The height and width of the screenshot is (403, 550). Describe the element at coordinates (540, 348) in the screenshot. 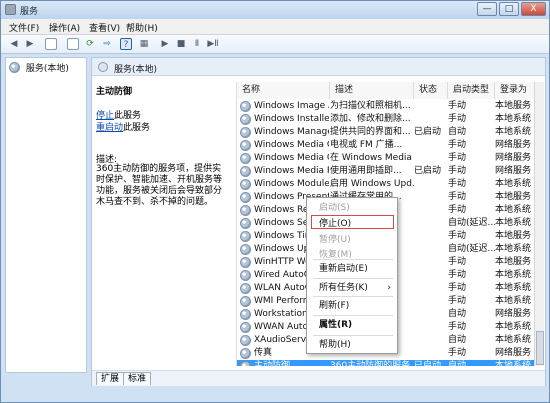

I see `scrollbar-thumb` at that location.